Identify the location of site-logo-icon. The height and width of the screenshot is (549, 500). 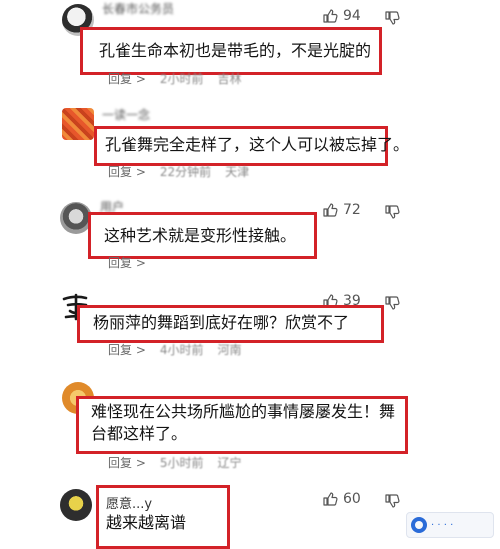
(419, 525).